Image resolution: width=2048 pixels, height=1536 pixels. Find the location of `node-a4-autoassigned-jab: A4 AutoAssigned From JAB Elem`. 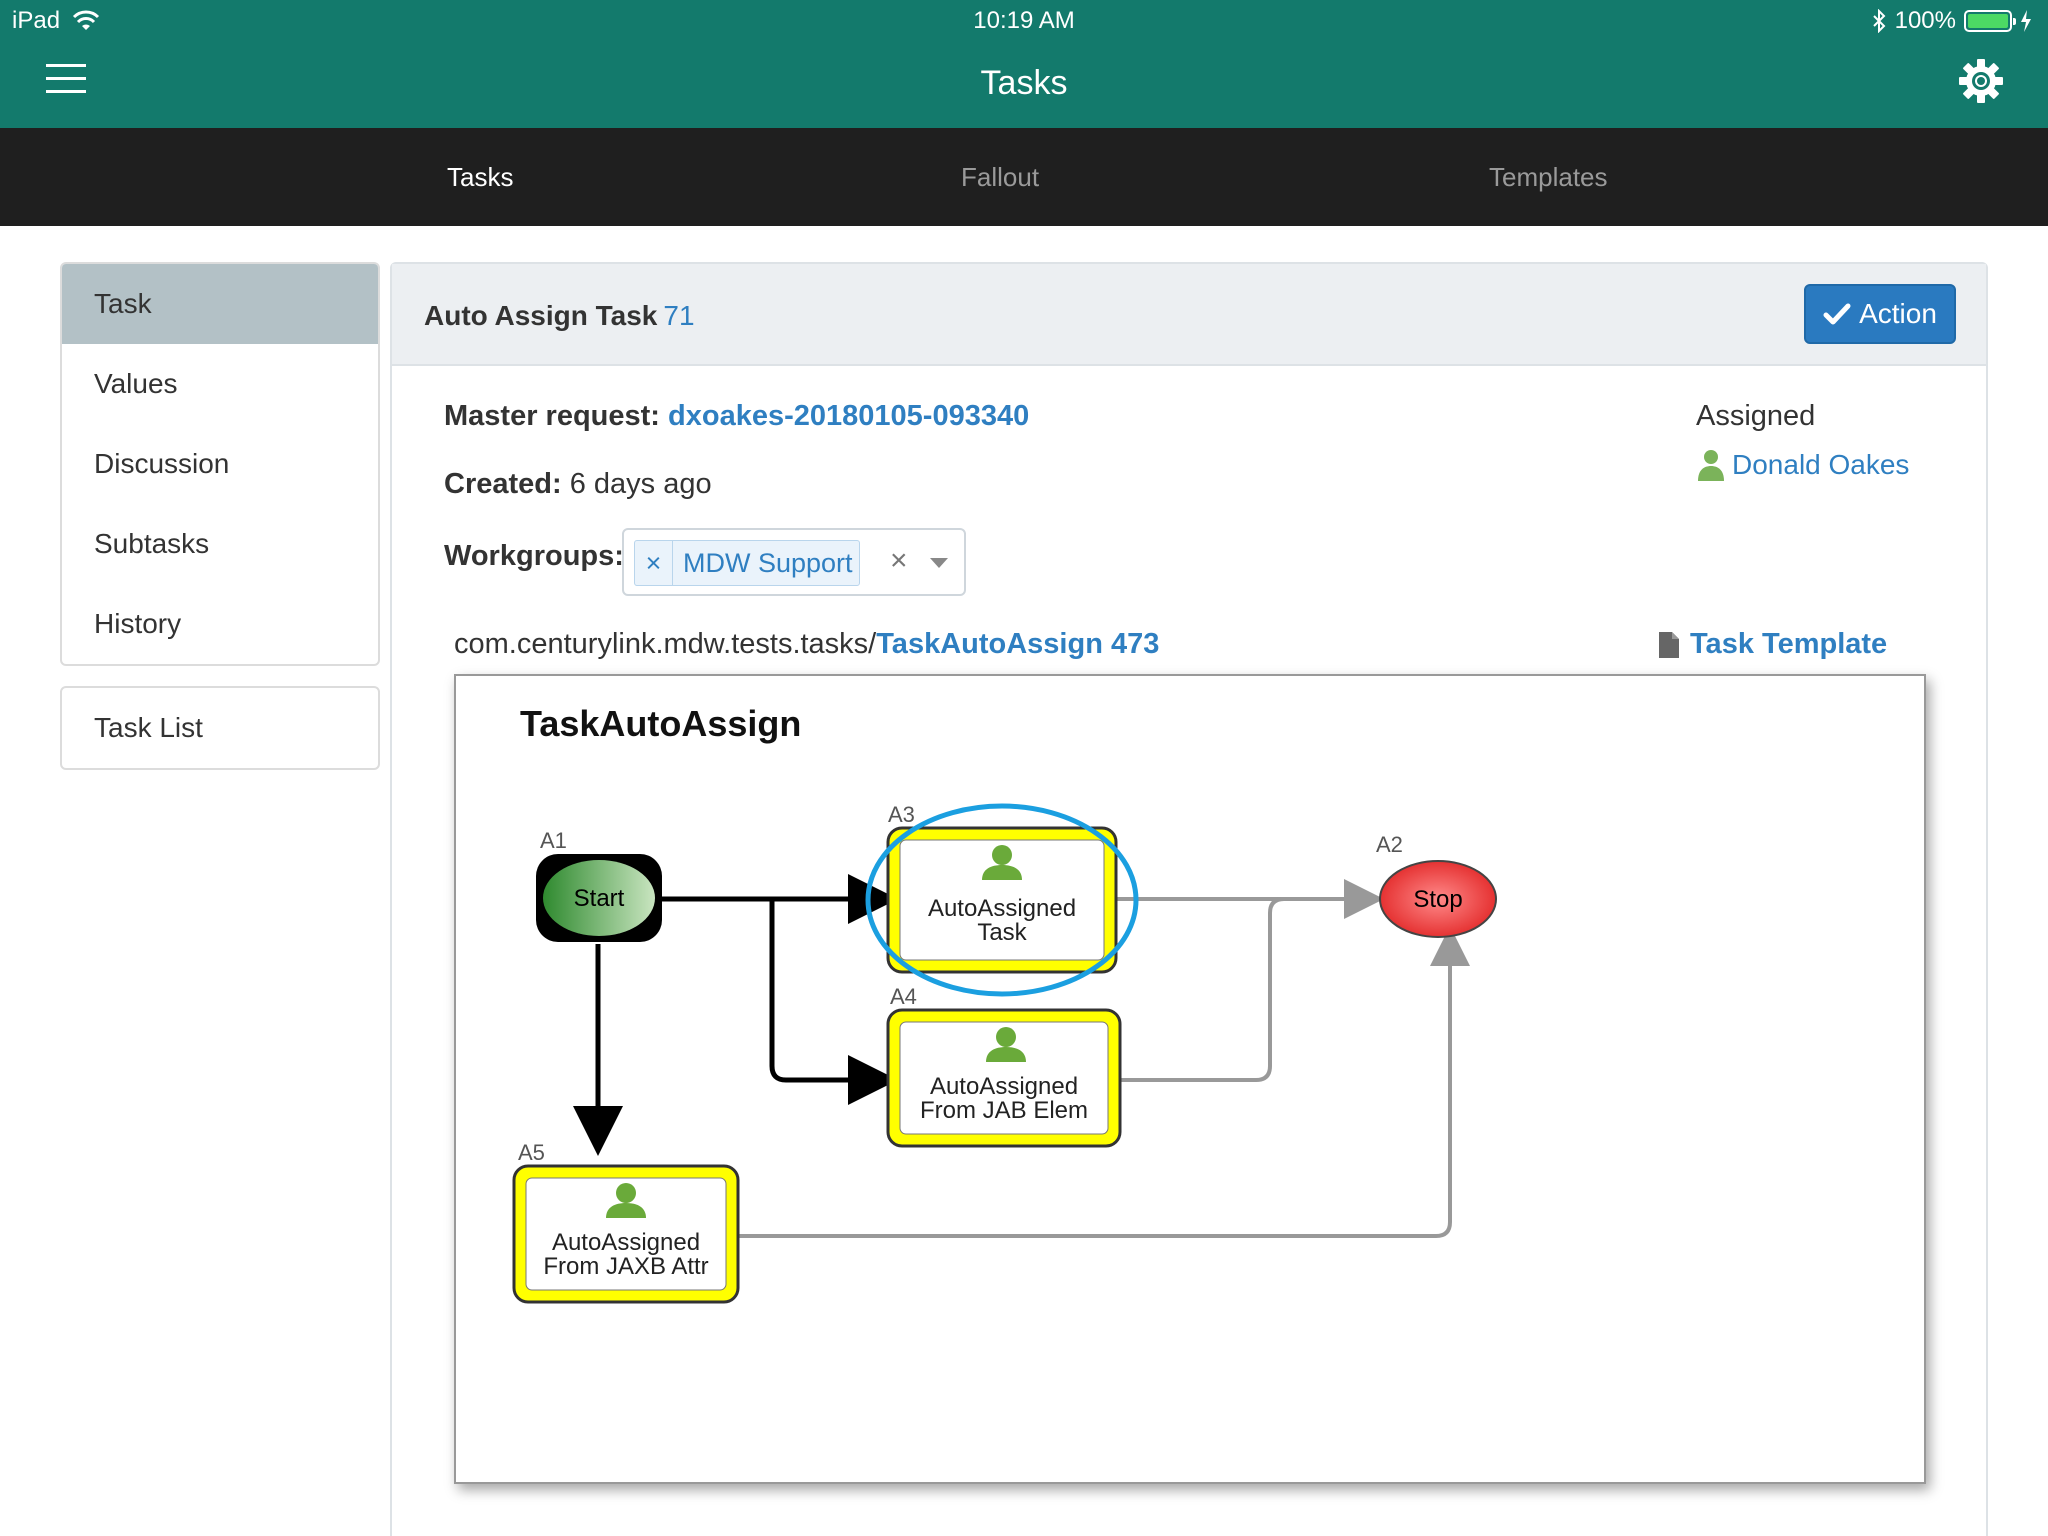

node-a4-autoassigned-jab: A4 AutoAssigned From JAB Elem is located at coordinates (1004, 1066).